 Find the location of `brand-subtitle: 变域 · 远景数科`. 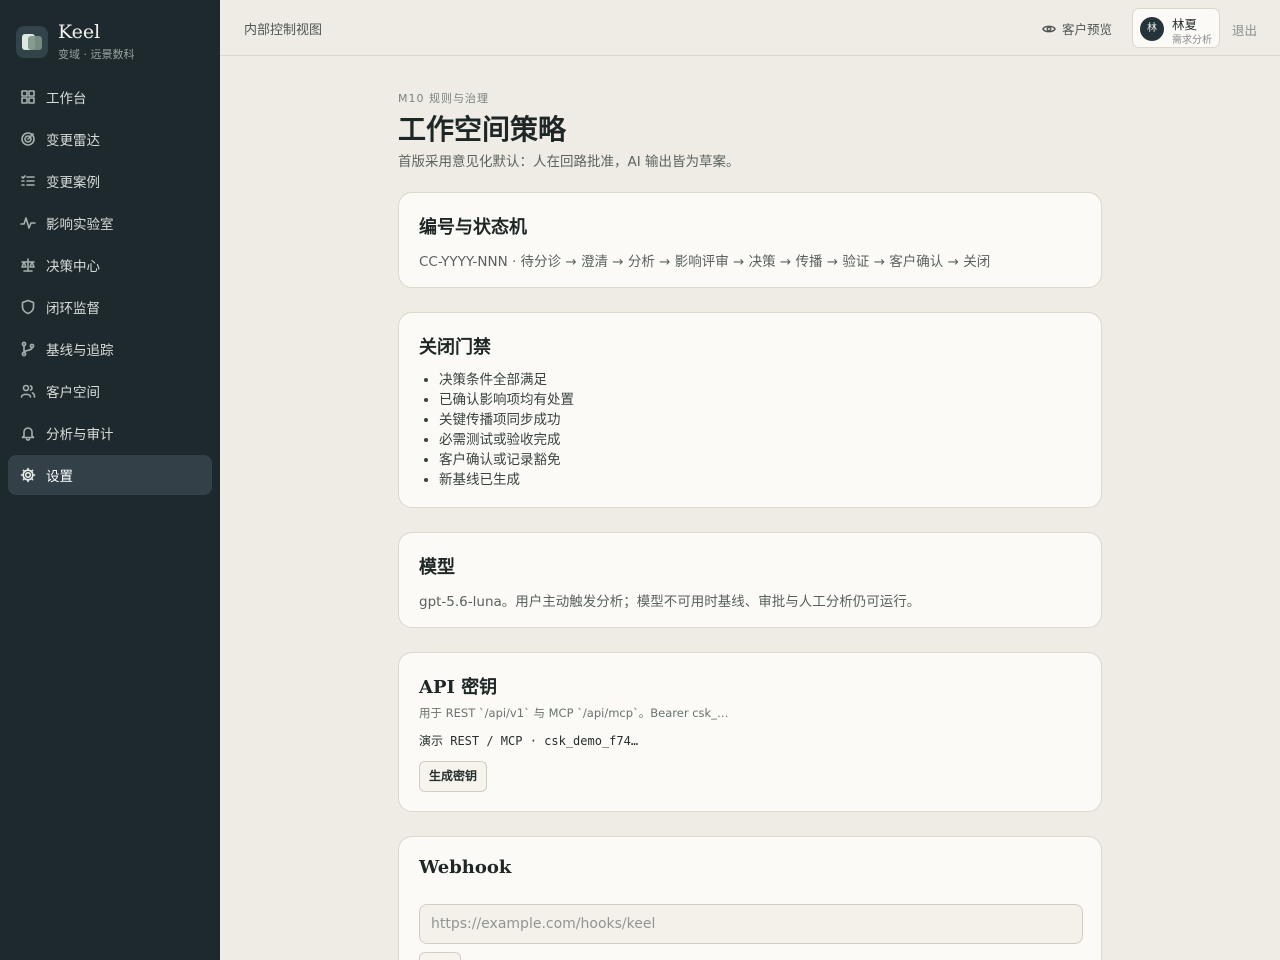

brand-subtitle: 变域 · 远景数科 is located at coordinates (96, 54).